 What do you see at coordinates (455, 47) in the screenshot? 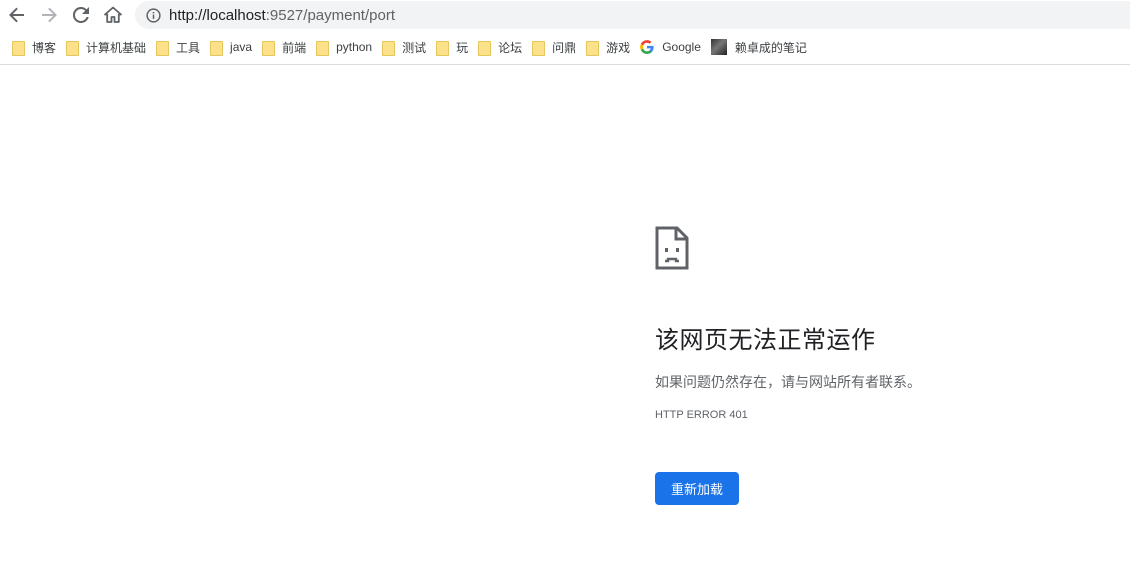
I see `bookmark-folder-play: 玩` at bounding box center [455, 47].